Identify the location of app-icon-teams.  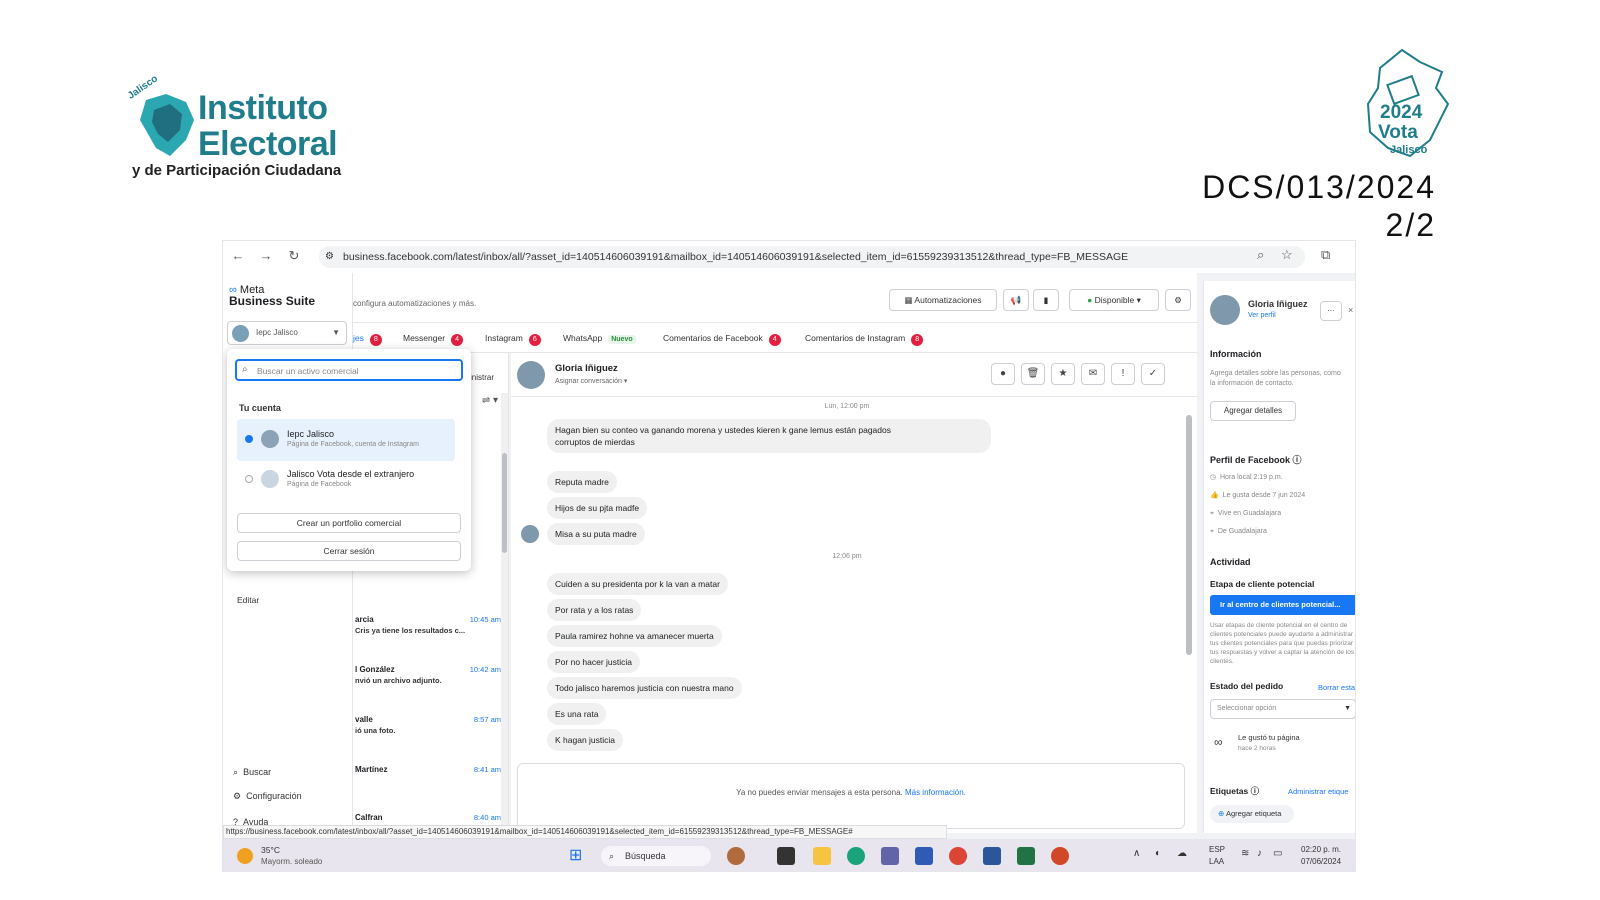
(890, 856).